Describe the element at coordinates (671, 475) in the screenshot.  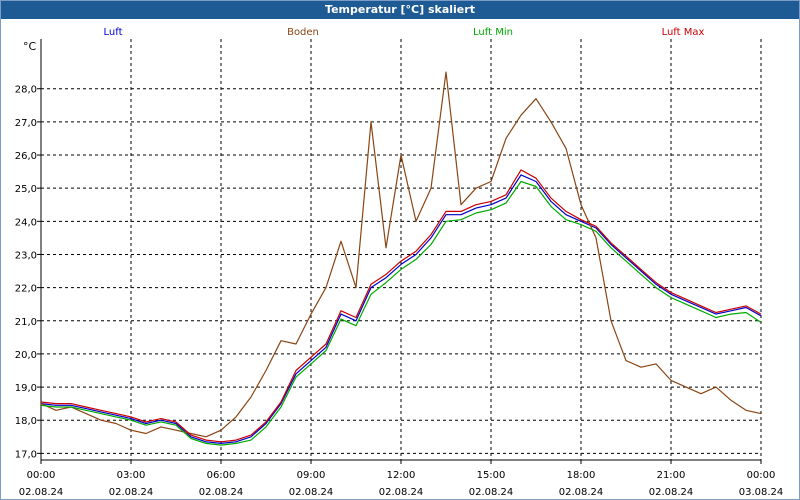
I see `x-tick-time: 21:00` at that location.